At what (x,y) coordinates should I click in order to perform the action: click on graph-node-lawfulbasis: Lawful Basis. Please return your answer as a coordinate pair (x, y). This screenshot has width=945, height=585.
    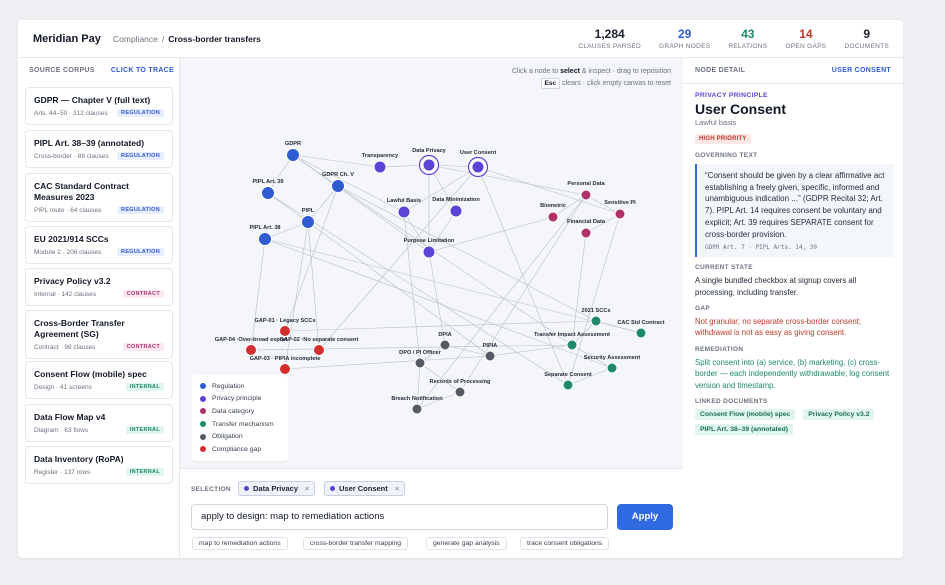
    Looking at the image, I should click on (404, 208).